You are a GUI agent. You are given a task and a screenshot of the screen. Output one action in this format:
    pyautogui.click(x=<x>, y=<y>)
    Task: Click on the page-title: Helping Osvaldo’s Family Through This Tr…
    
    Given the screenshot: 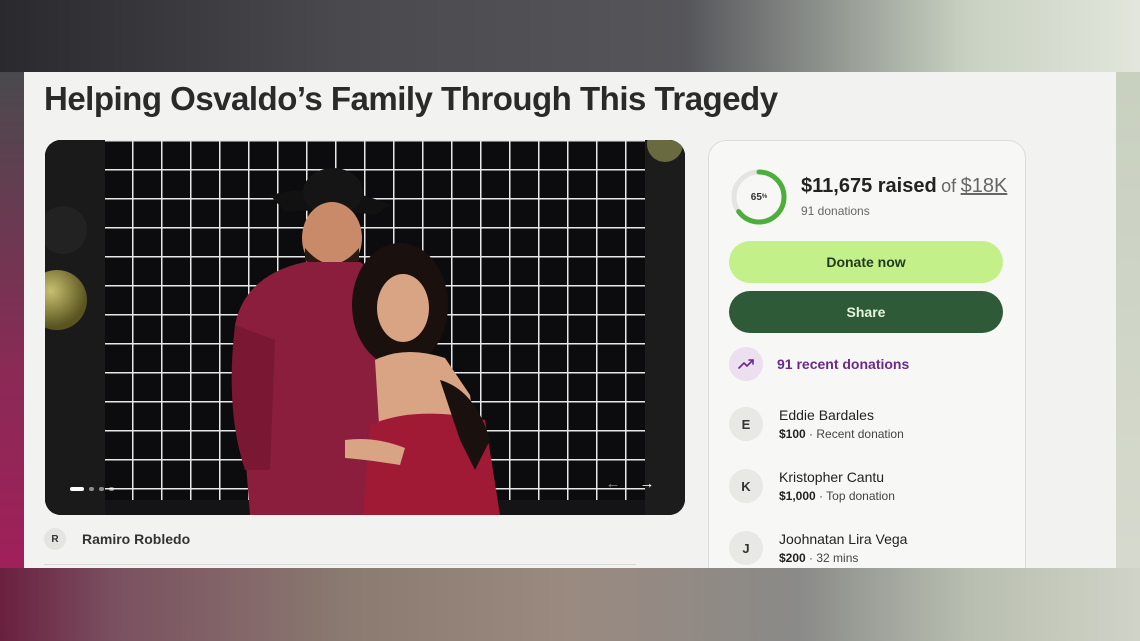 What is the action you would take?
    pyautogui.click(x=411, y=98)
    